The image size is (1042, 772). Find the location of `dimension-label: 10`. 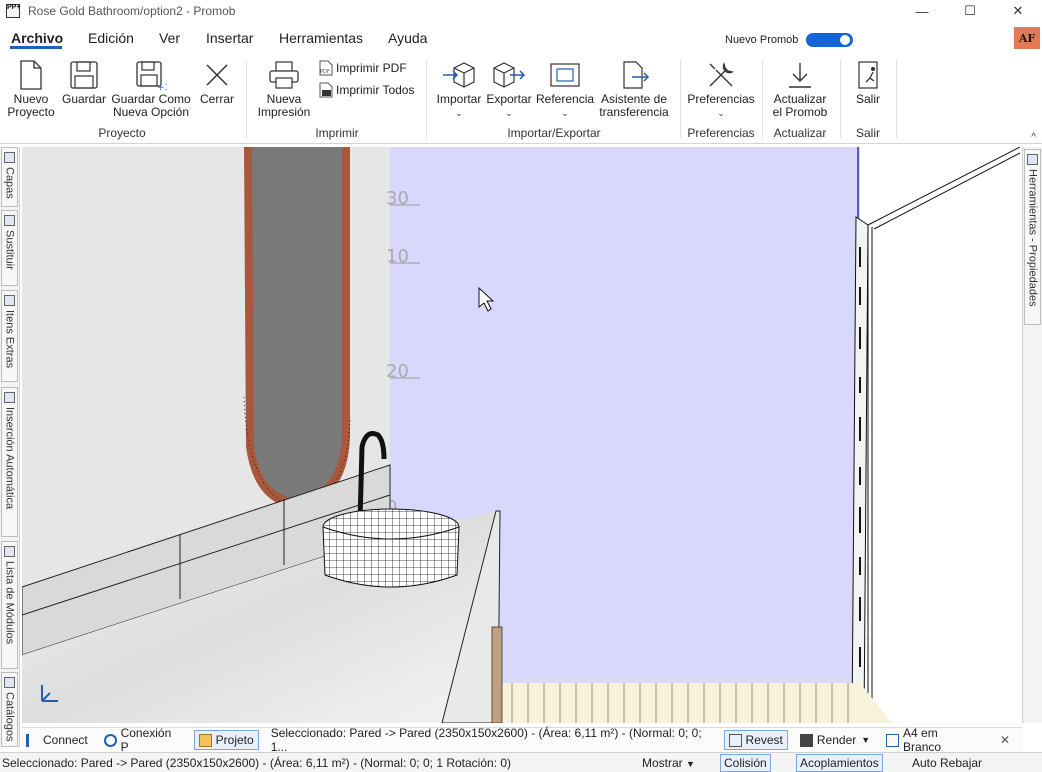

dimension-label: 10 is located at coordinates (397, 256).